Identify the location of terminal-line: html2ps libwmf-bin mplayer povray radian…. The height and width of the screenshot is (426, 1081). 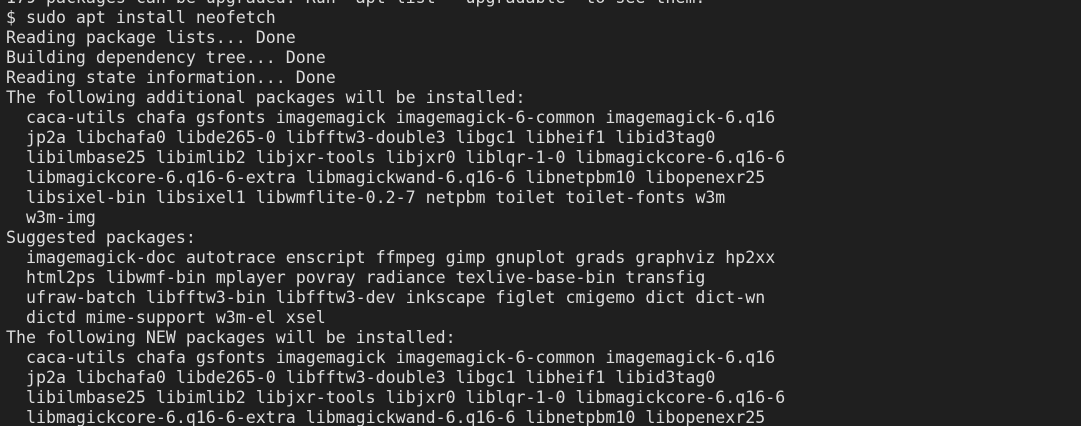
(356, 277).